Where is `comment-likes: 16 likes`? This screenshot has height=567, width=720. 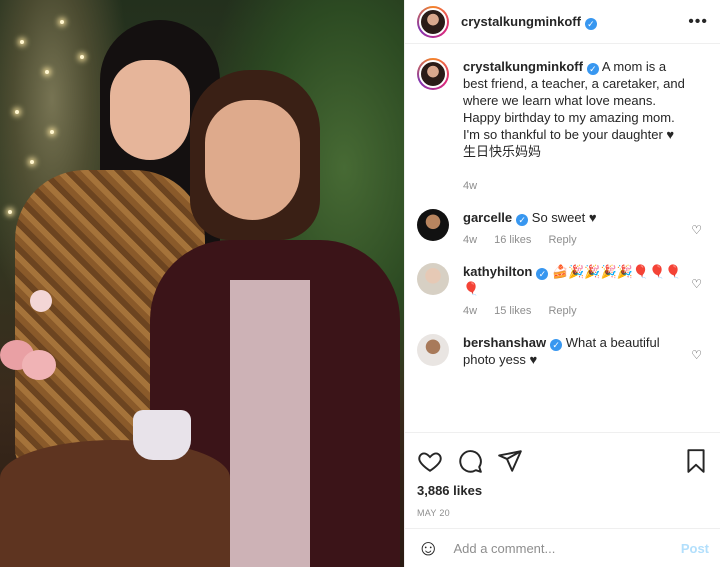
comment-likes: 16 likes is located at coordinates (512, 240).